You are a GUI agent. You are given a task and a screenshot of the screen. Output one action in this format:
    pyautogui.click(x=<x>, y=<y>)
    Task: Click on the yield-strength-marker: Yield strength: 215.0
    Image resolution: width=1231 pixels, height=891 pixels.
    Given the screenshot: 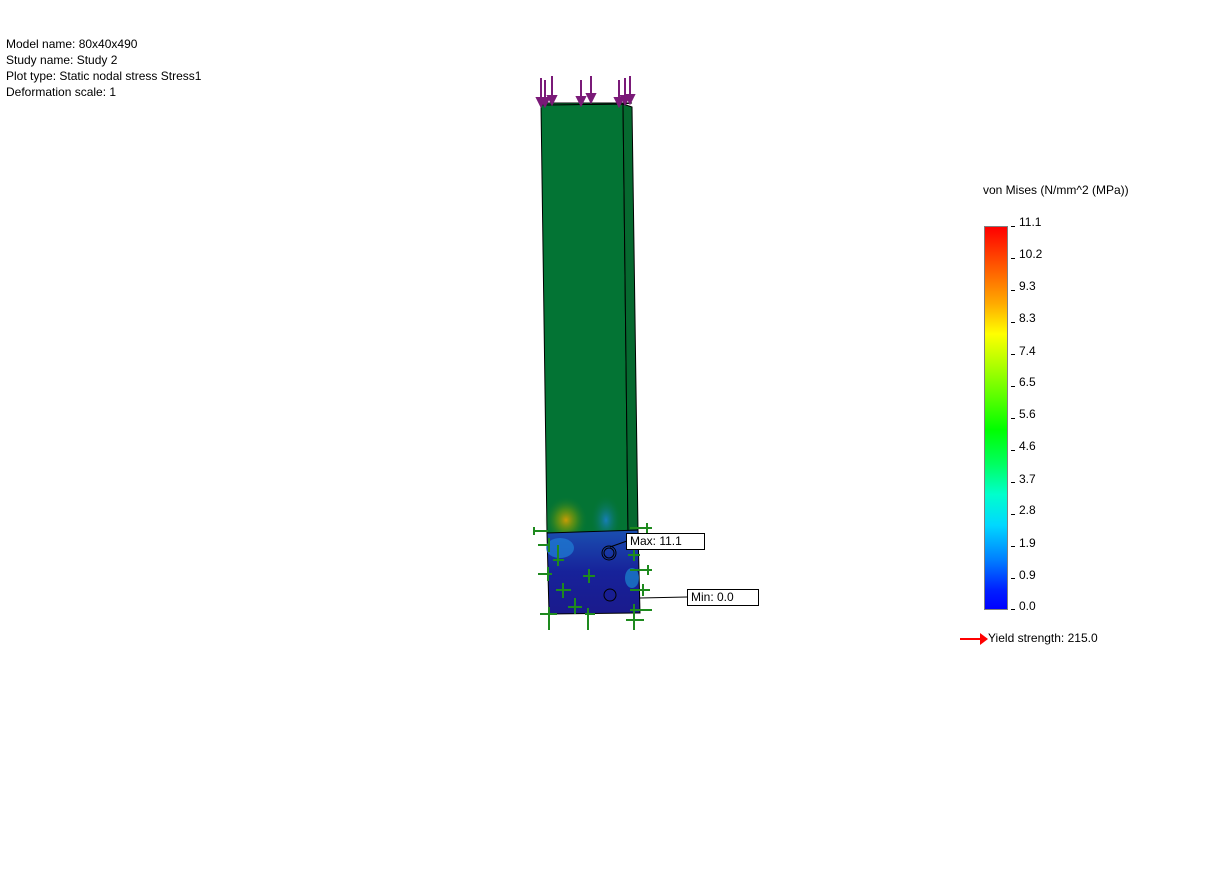 What is the action you would take?
    pyautogui.click(x=1029, y=638)
    